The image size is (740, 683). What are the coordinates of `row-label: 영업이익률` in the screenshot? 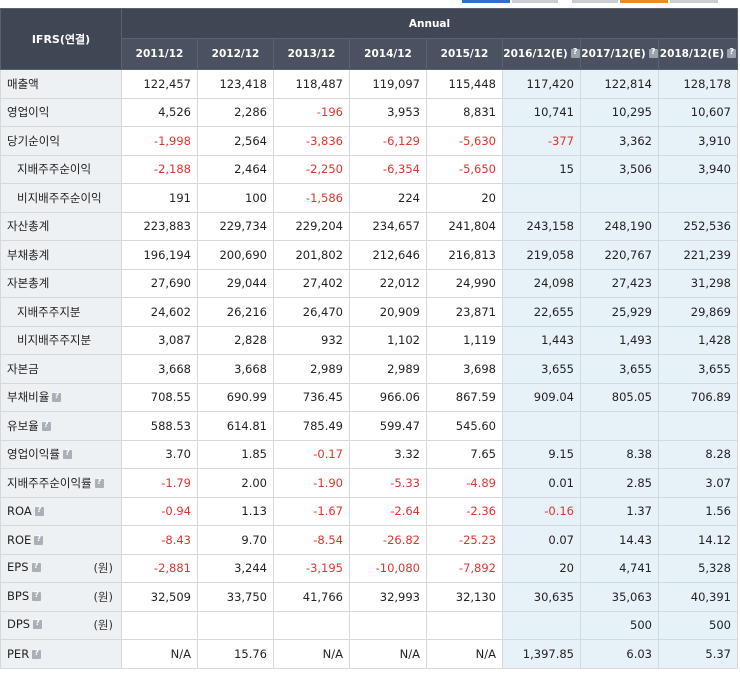 It's located at (33, 454).